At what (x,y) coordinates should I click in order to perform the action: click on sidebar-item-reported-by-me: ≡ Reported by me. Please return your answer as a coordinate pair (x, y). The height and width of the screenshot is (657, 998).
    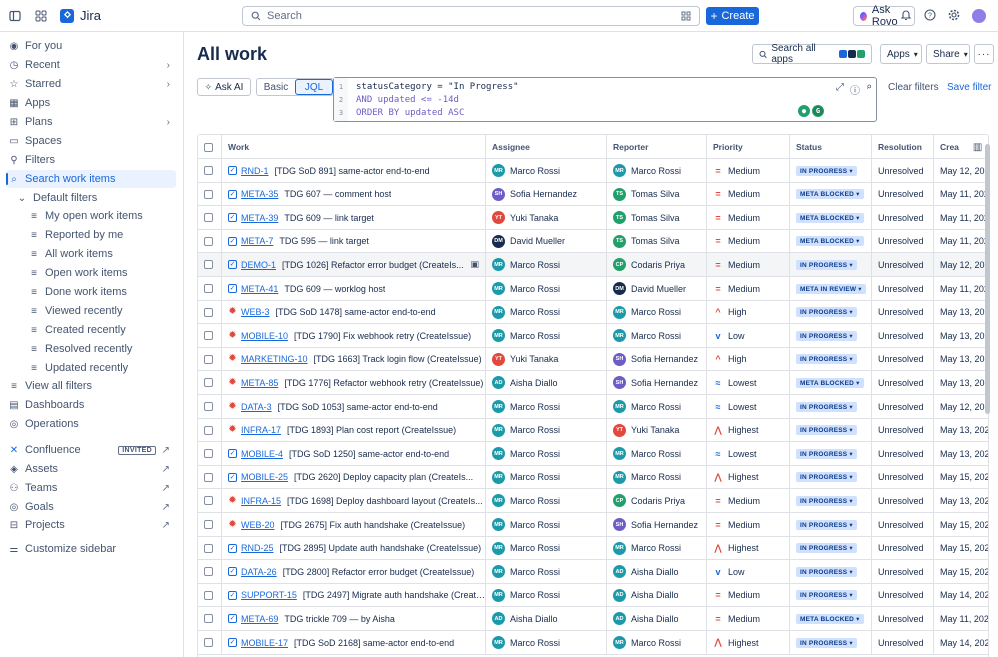
    Looking at the image, I should click on (91, 235).